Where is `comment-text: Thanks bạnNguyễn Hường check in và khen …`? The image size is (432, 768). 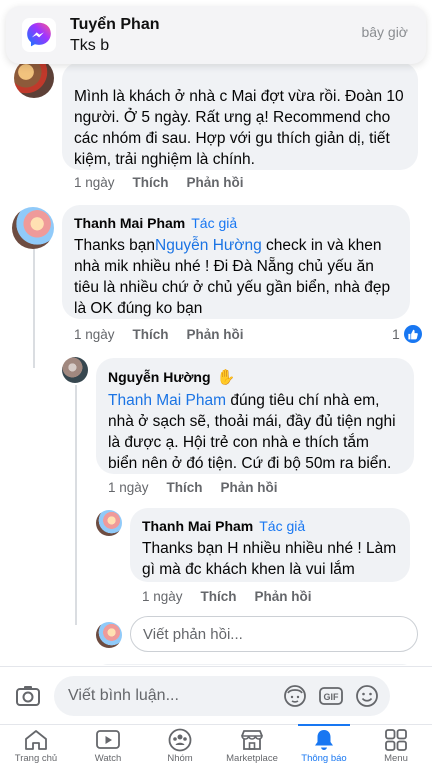 comment-text: Thanks bạnNguyễn Hường check in và khen … is located at coordinates (232, 277).